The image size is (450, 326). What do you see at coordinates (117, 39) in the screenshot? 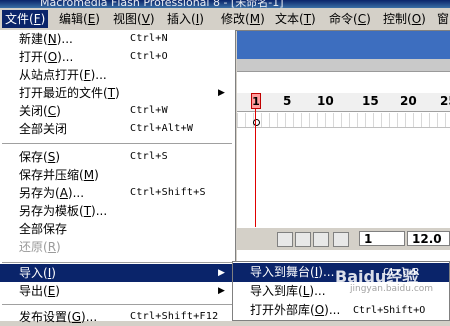
I see `menu-item-new: 新建(N)... Ctrl+N` at bounding box center [117, 39].